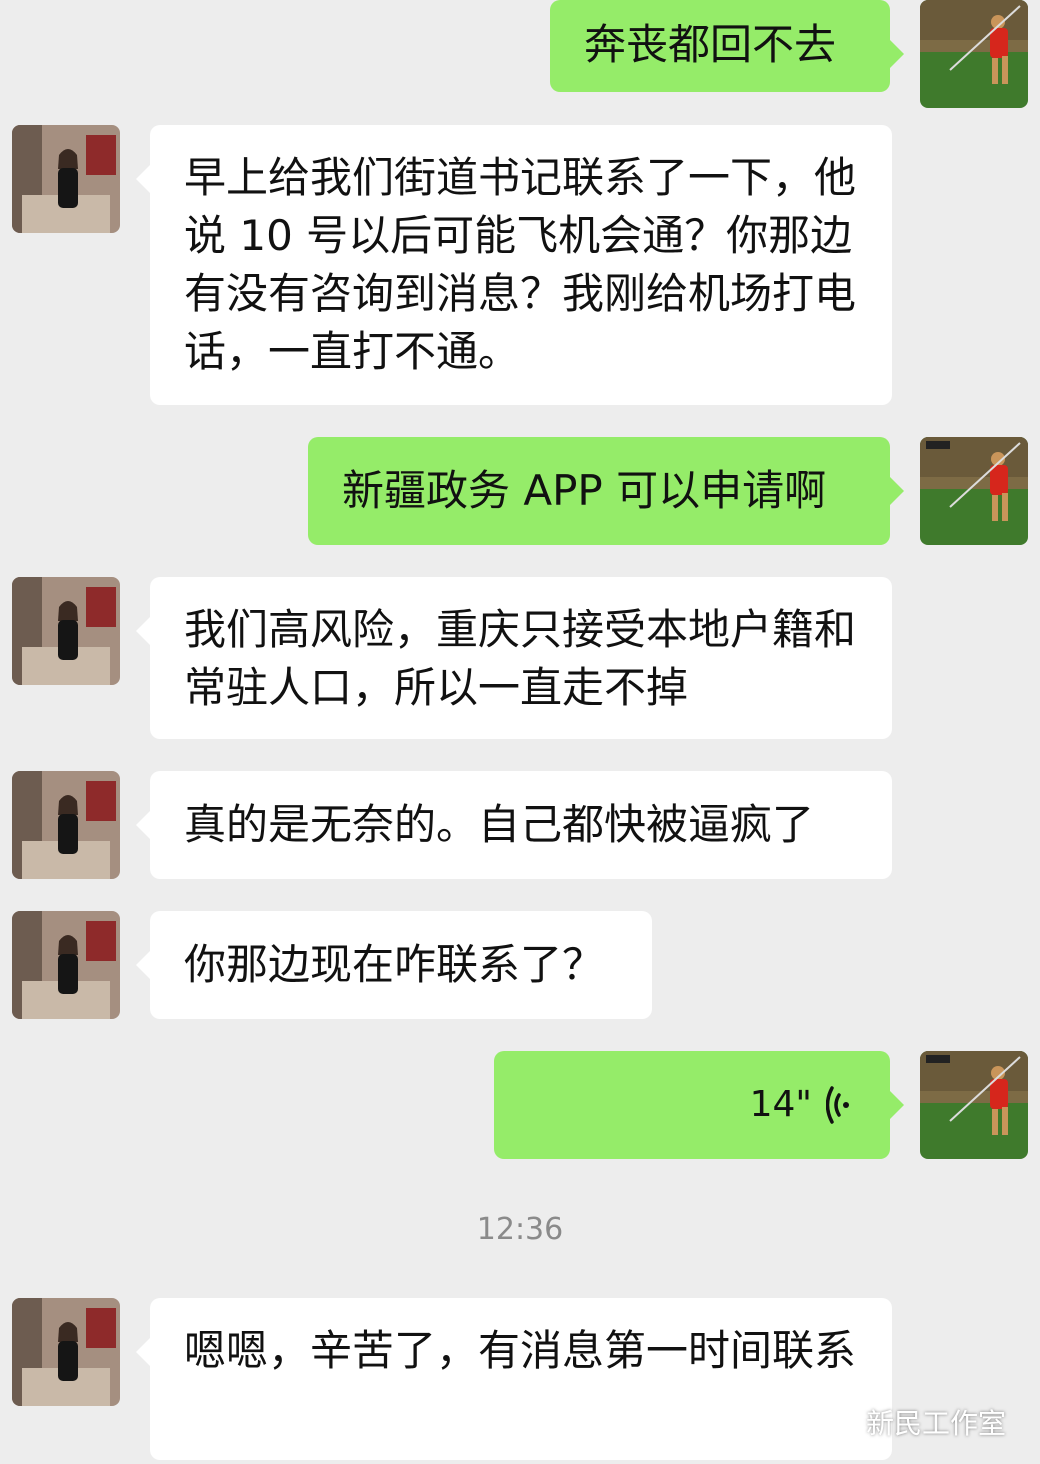 The height and width of the screenshot is (1464, 1040). What do you see at coordinates (514, 1379) in the screenshot?
I see `message-bubble-contact: 嗯嗯，辛苦了，有消息第一时间联系` at bounding box center [514, 1379].